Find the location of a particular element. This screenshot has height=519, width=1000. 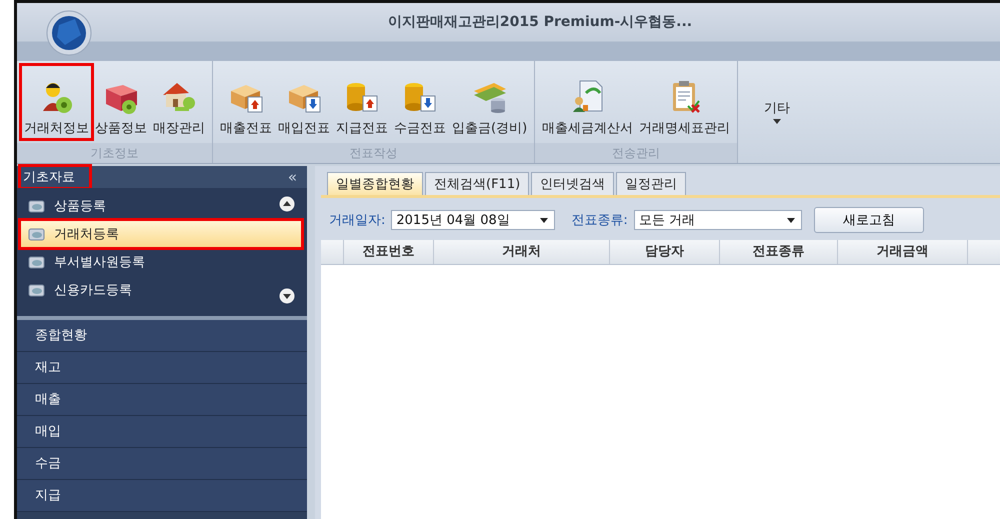

ribbon-button: 거래명세표관리 is located at coordinates (685, 102).